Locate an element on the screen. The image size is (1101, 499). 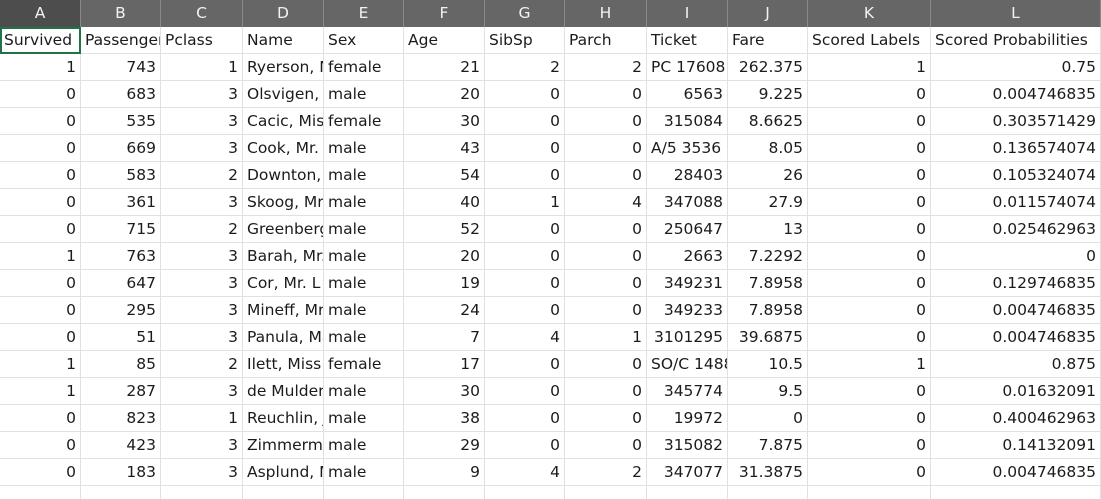
cell-b: 361 is located at coordinates (121, 202).